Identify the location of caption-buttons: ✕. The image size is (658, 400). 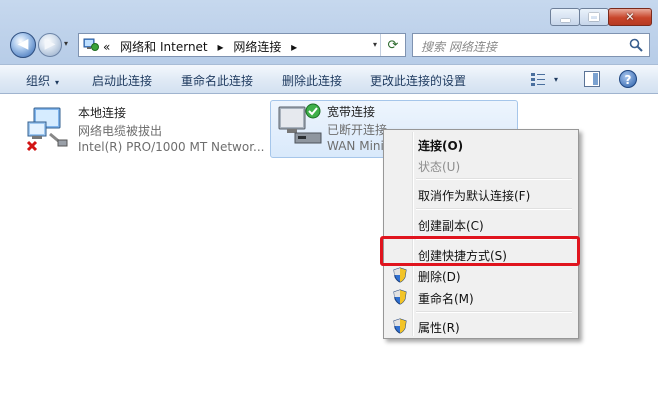
(601, 17).